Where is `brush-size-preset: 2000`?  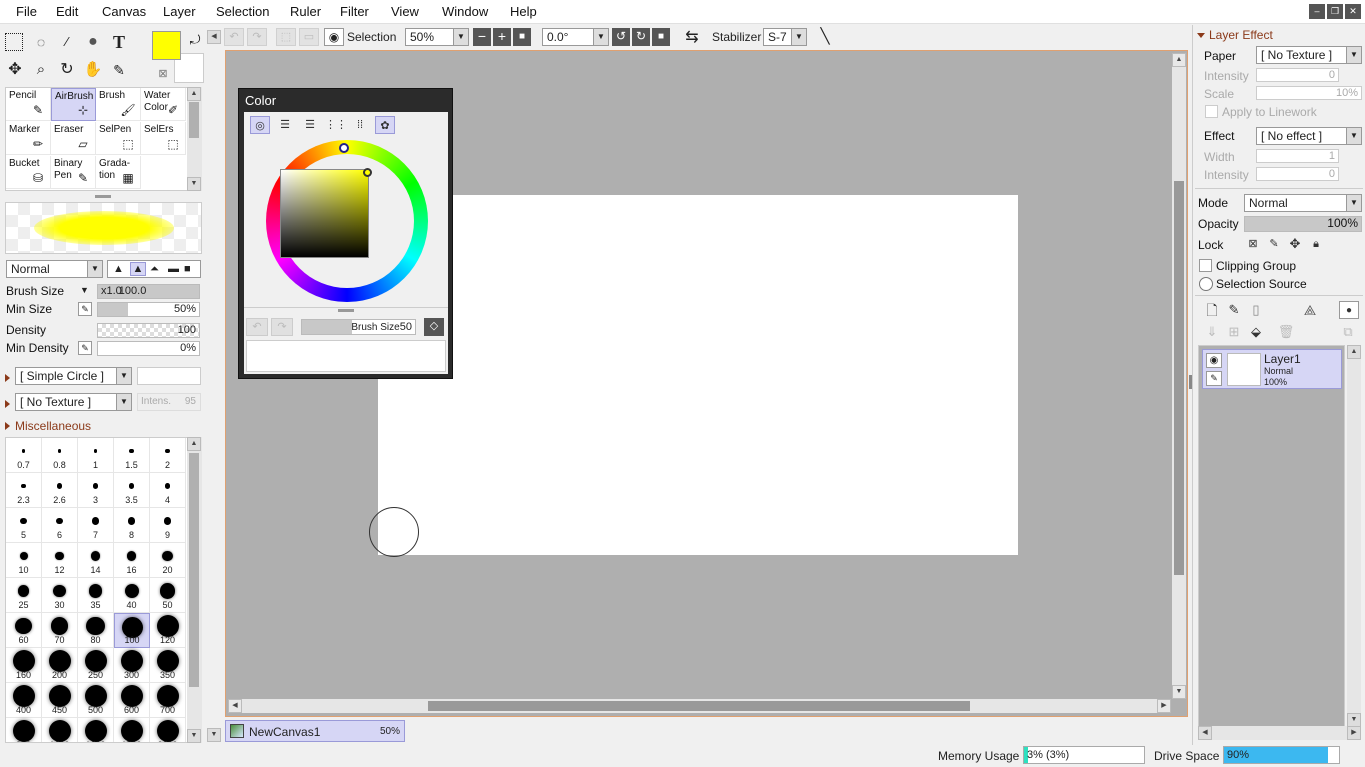
brush-size-preset: 2000 is located at coordinates (168, 730).